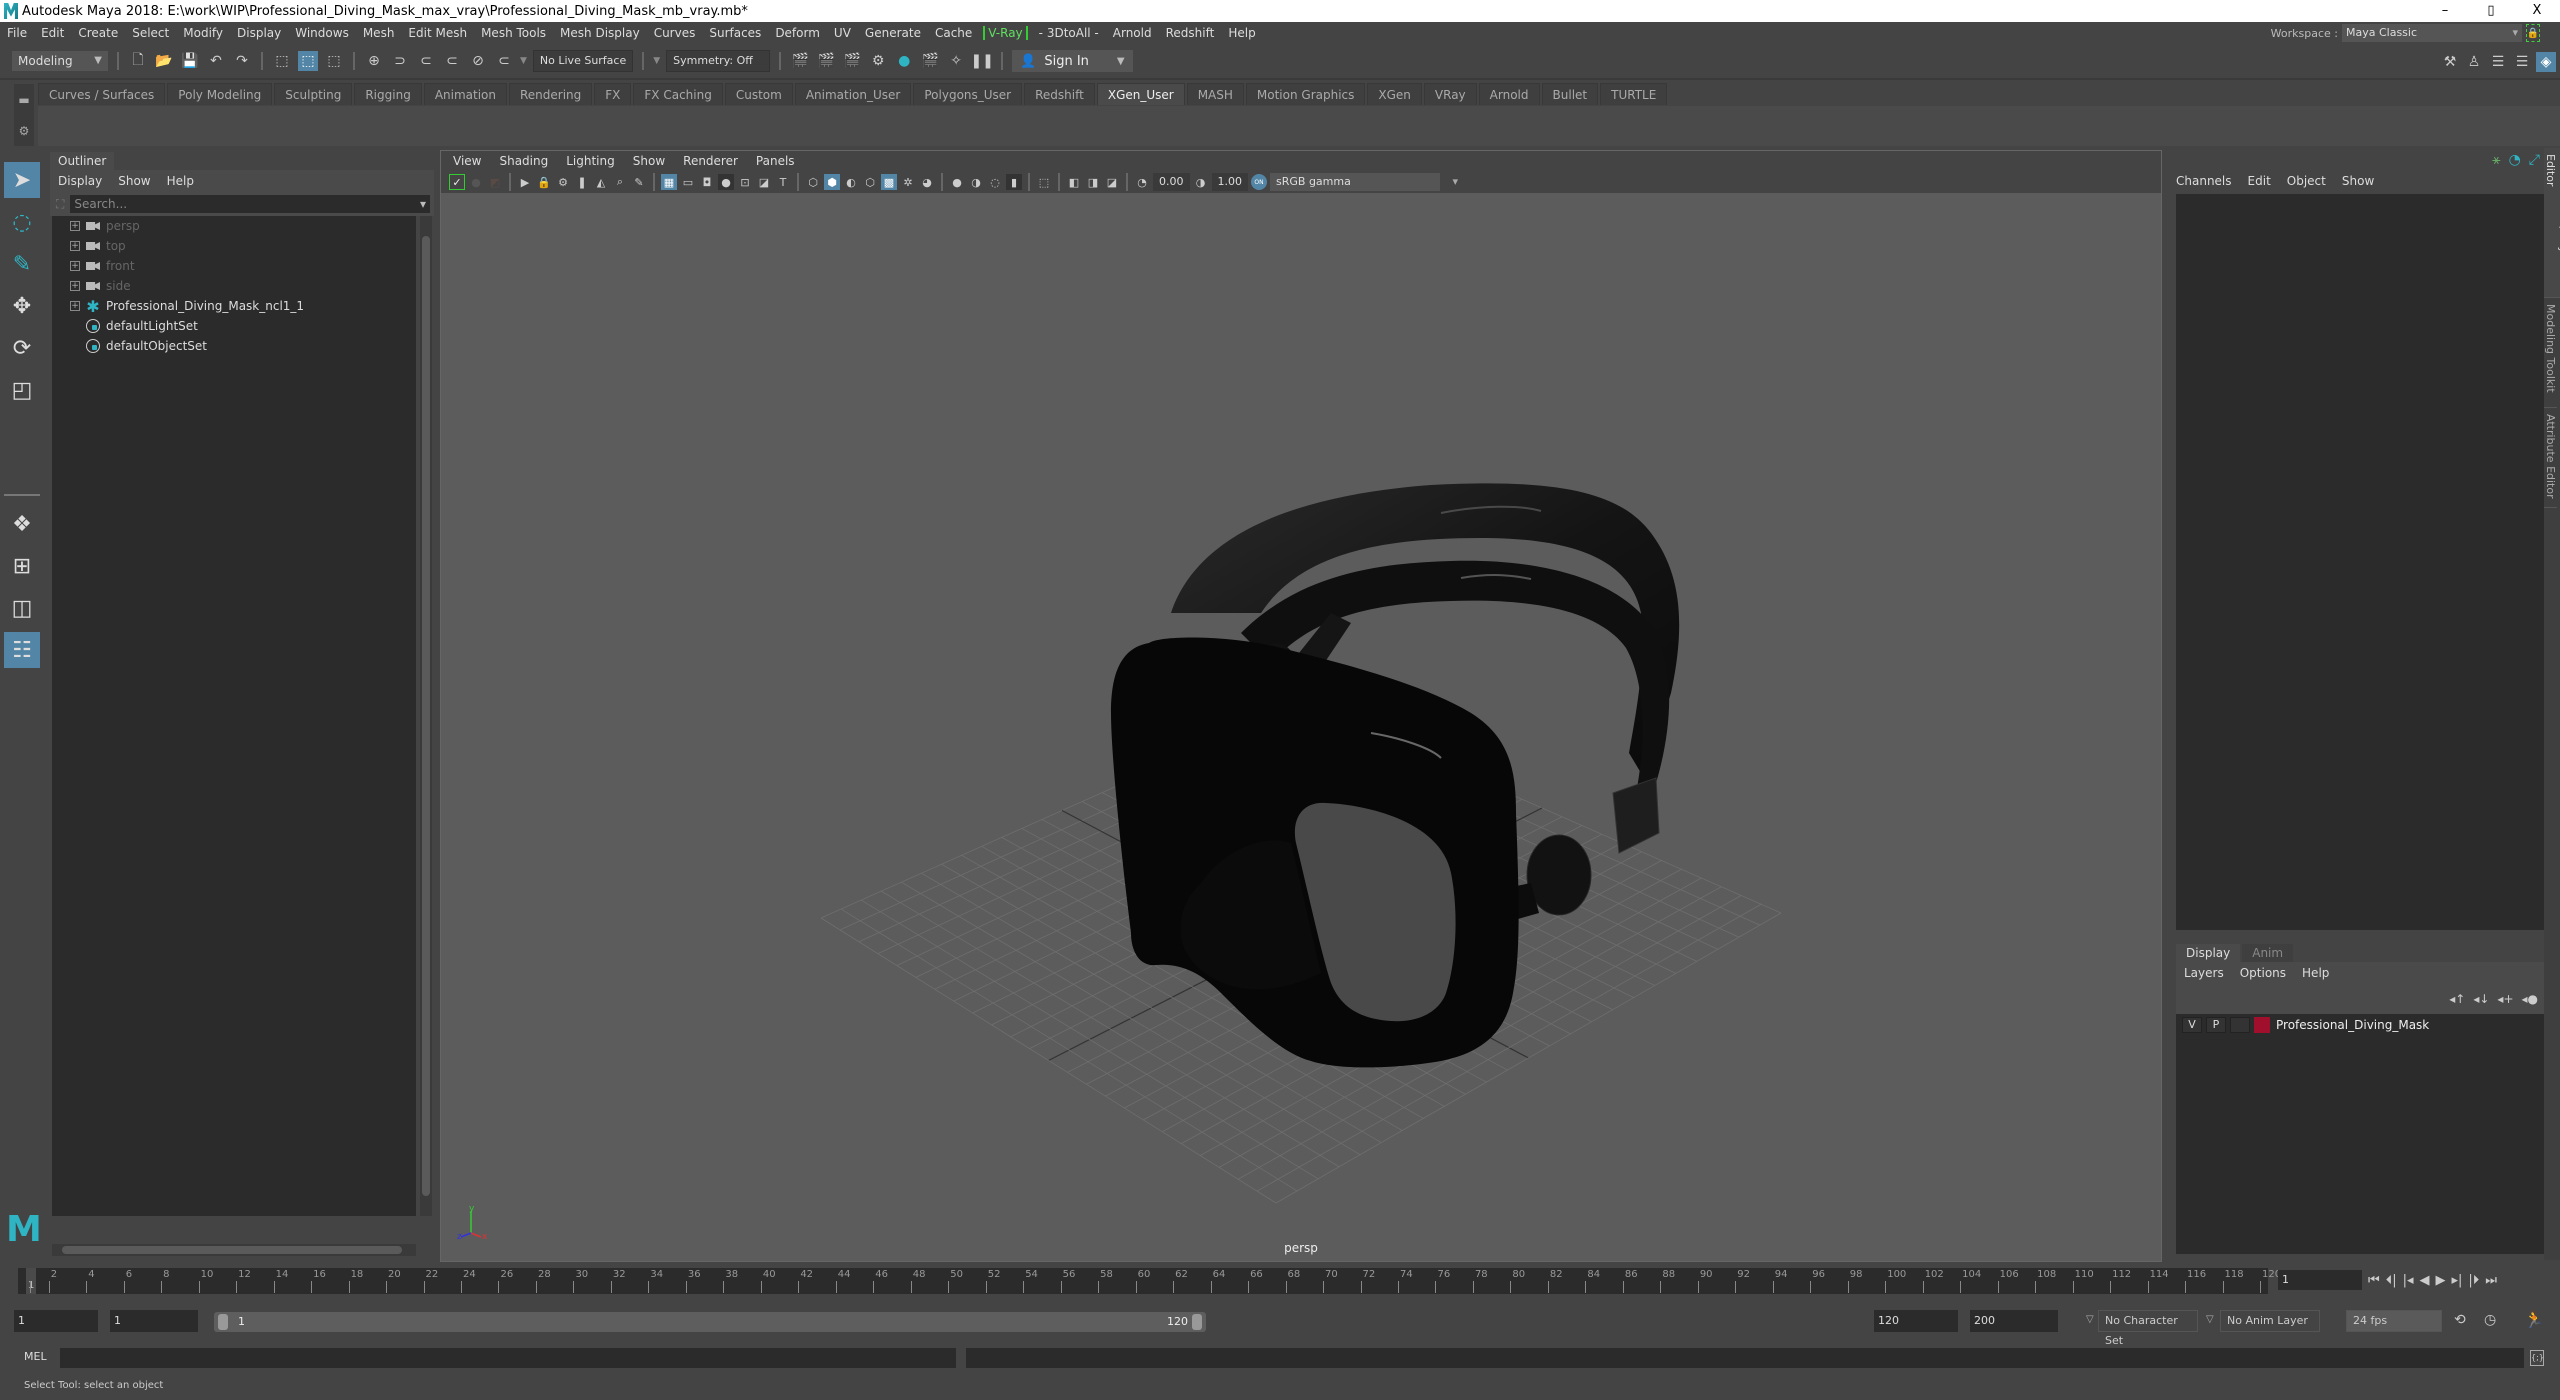 The image size is (2560, 1400). I want to click on outliner-menu-help: Help, so click(180, 181).